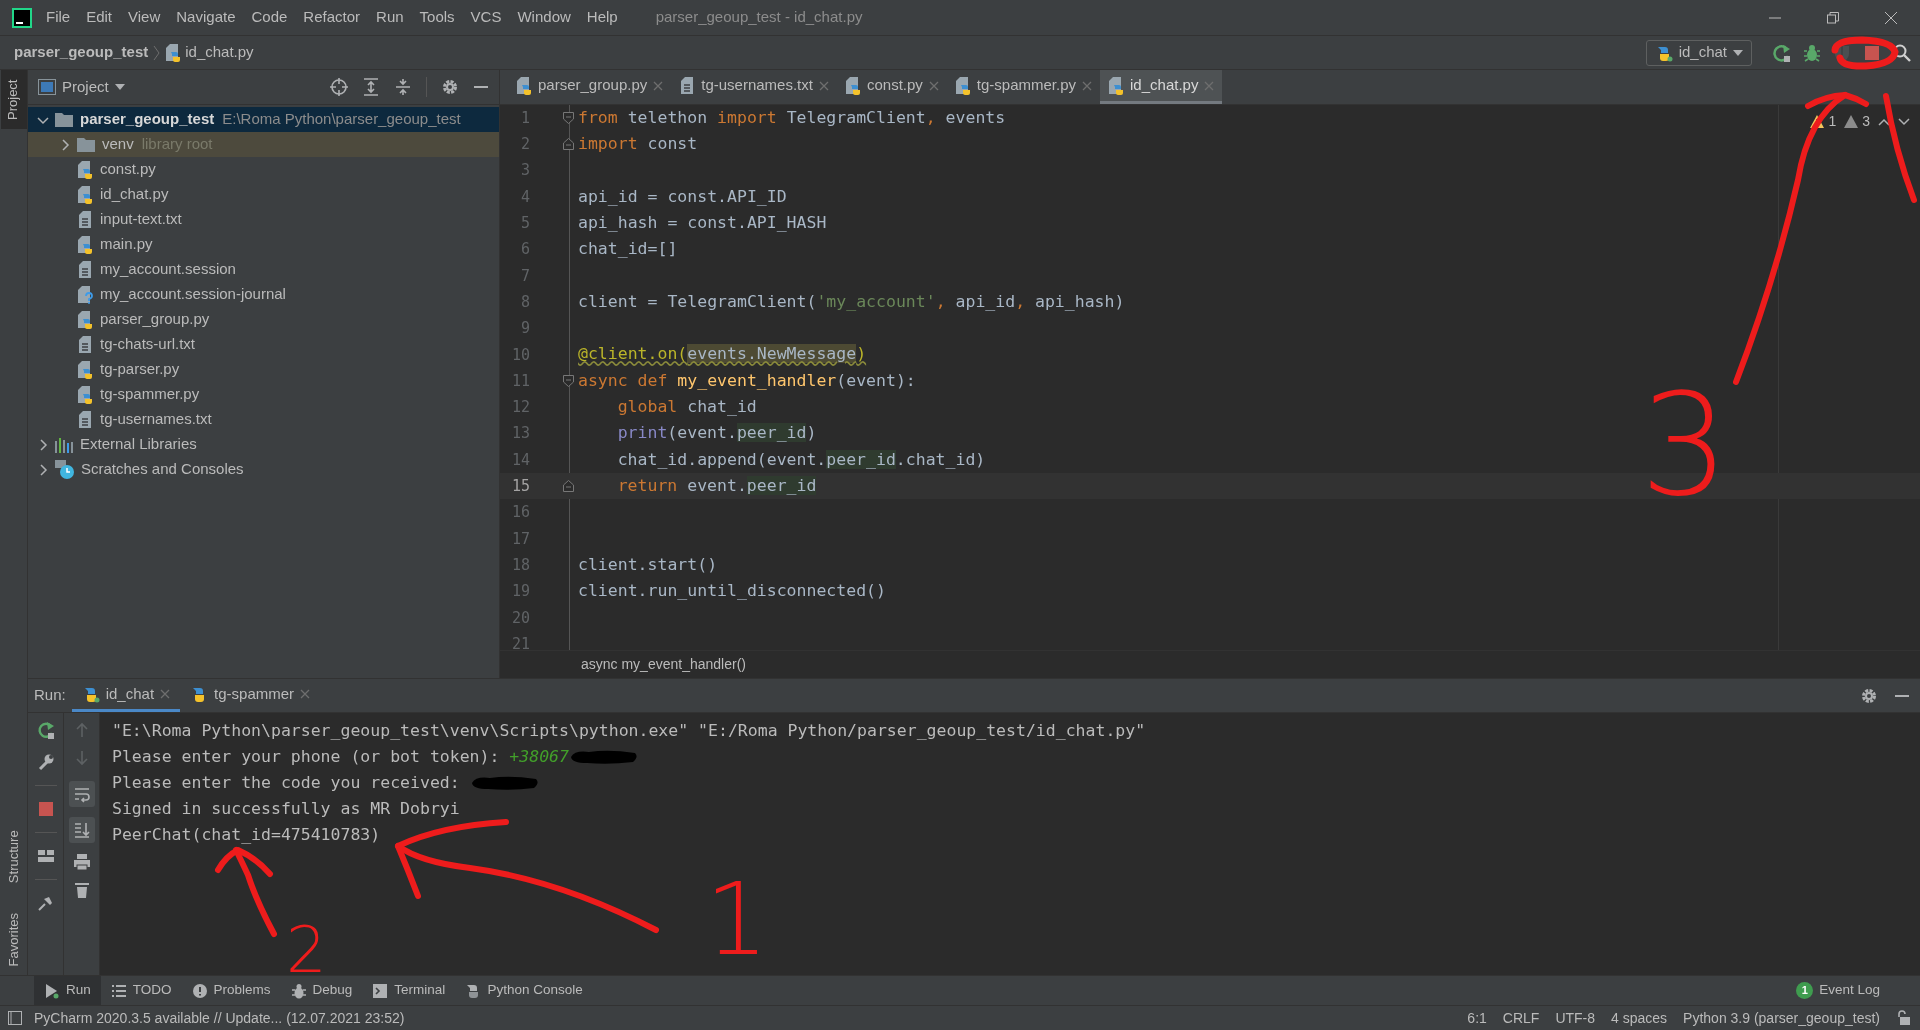 This screenshot has height=1030, width=1920. Describe the element at coordinates (524, 990) in the screenshot. I see `tool-window-button: Python Console` at that location.